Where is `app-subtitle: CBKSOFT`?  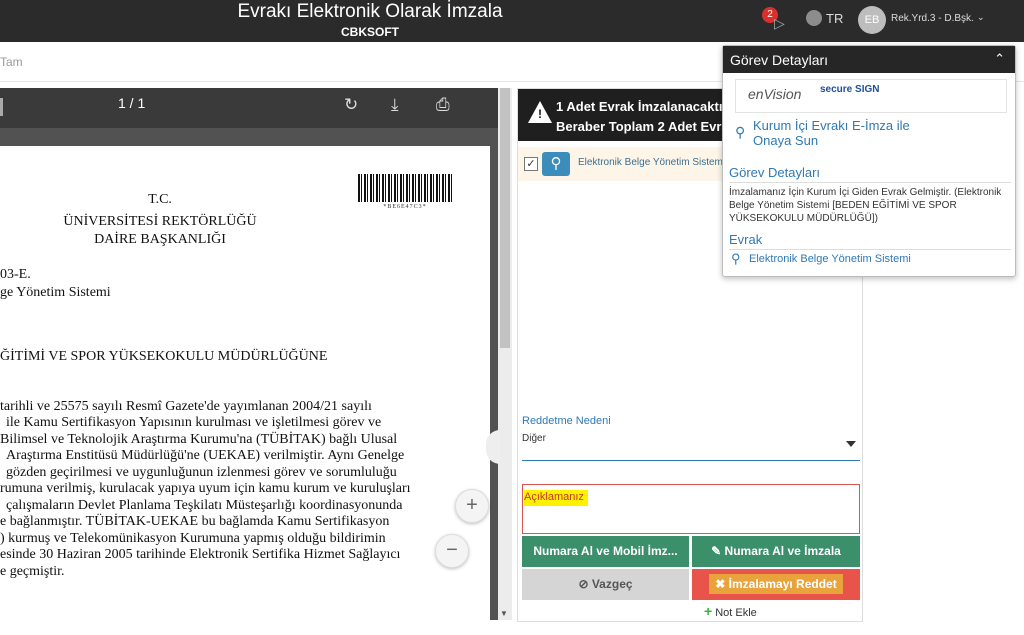 app-subtitle: CBKSOFT is located at coordinates (370, 32).